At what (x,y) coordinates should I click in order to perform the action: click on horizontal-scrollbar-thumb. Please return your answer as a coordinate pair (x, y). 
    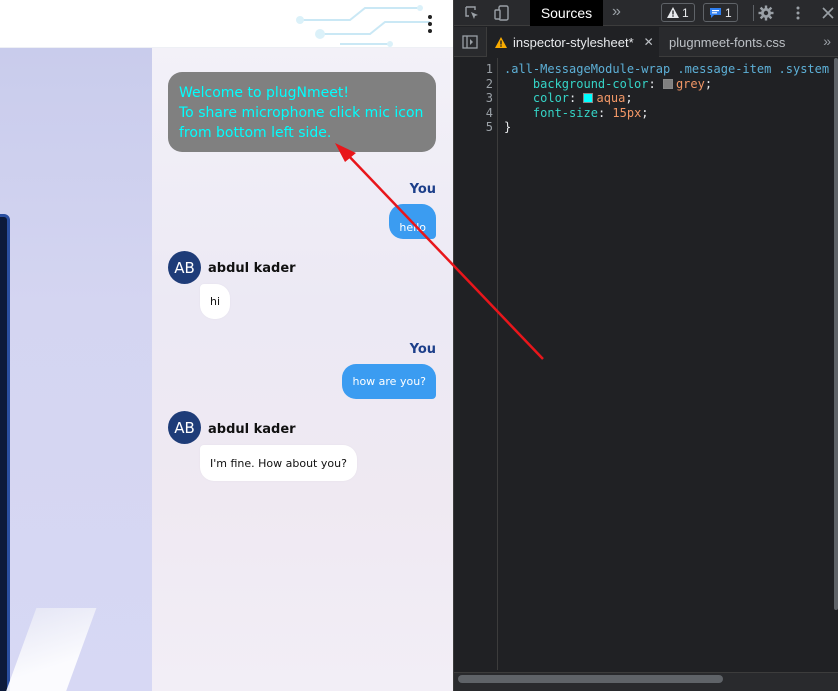
    Looking at the image, I should click on (590, 679).